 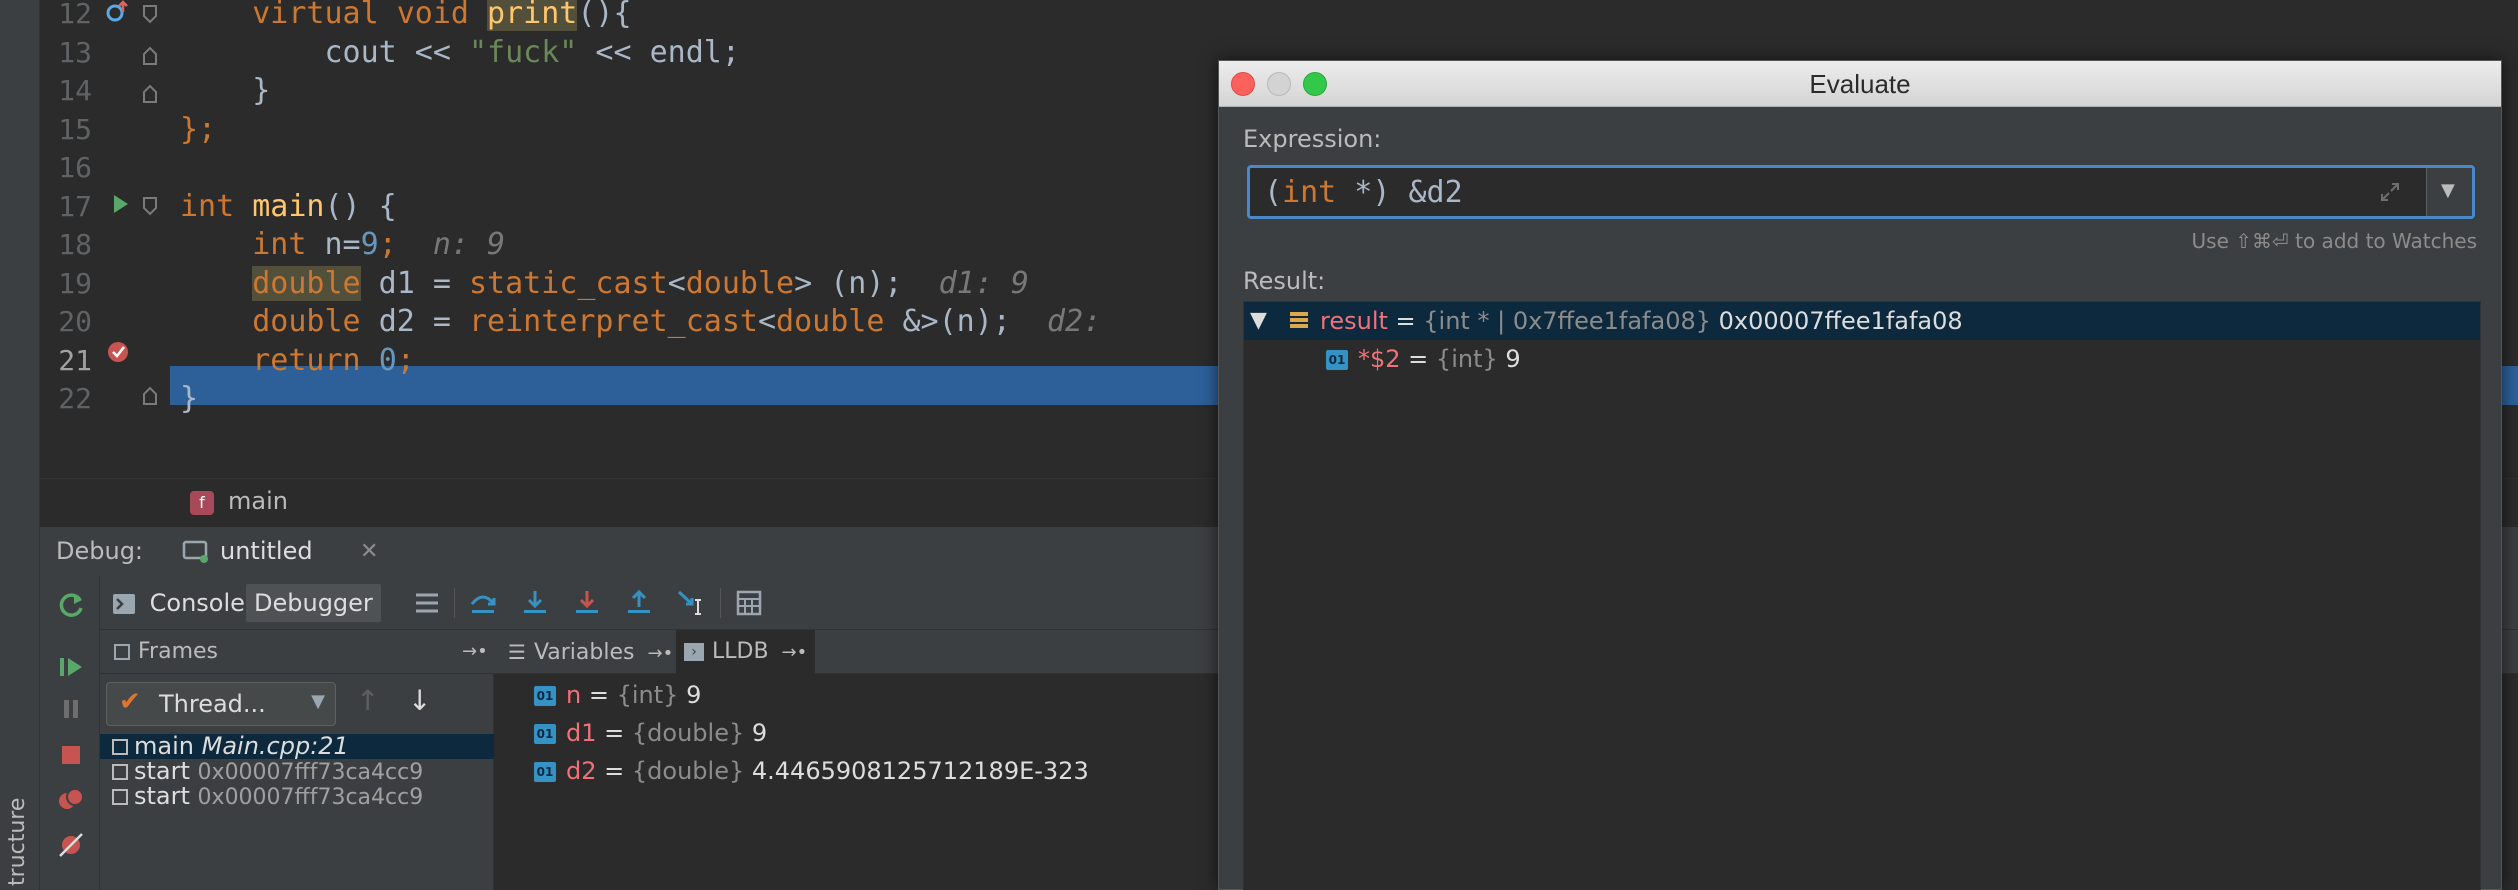 What do you see at coordinates (17, 841) in the screenshot?
I see `structure-label: tructure` at bounding box center [17, 841].